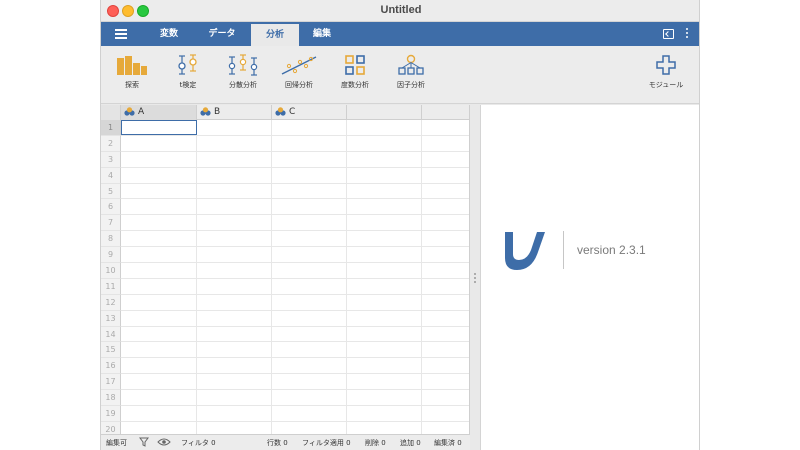 This screenshot has height=450, width=800. I want to click on row-number: 13, so click(111, 318).